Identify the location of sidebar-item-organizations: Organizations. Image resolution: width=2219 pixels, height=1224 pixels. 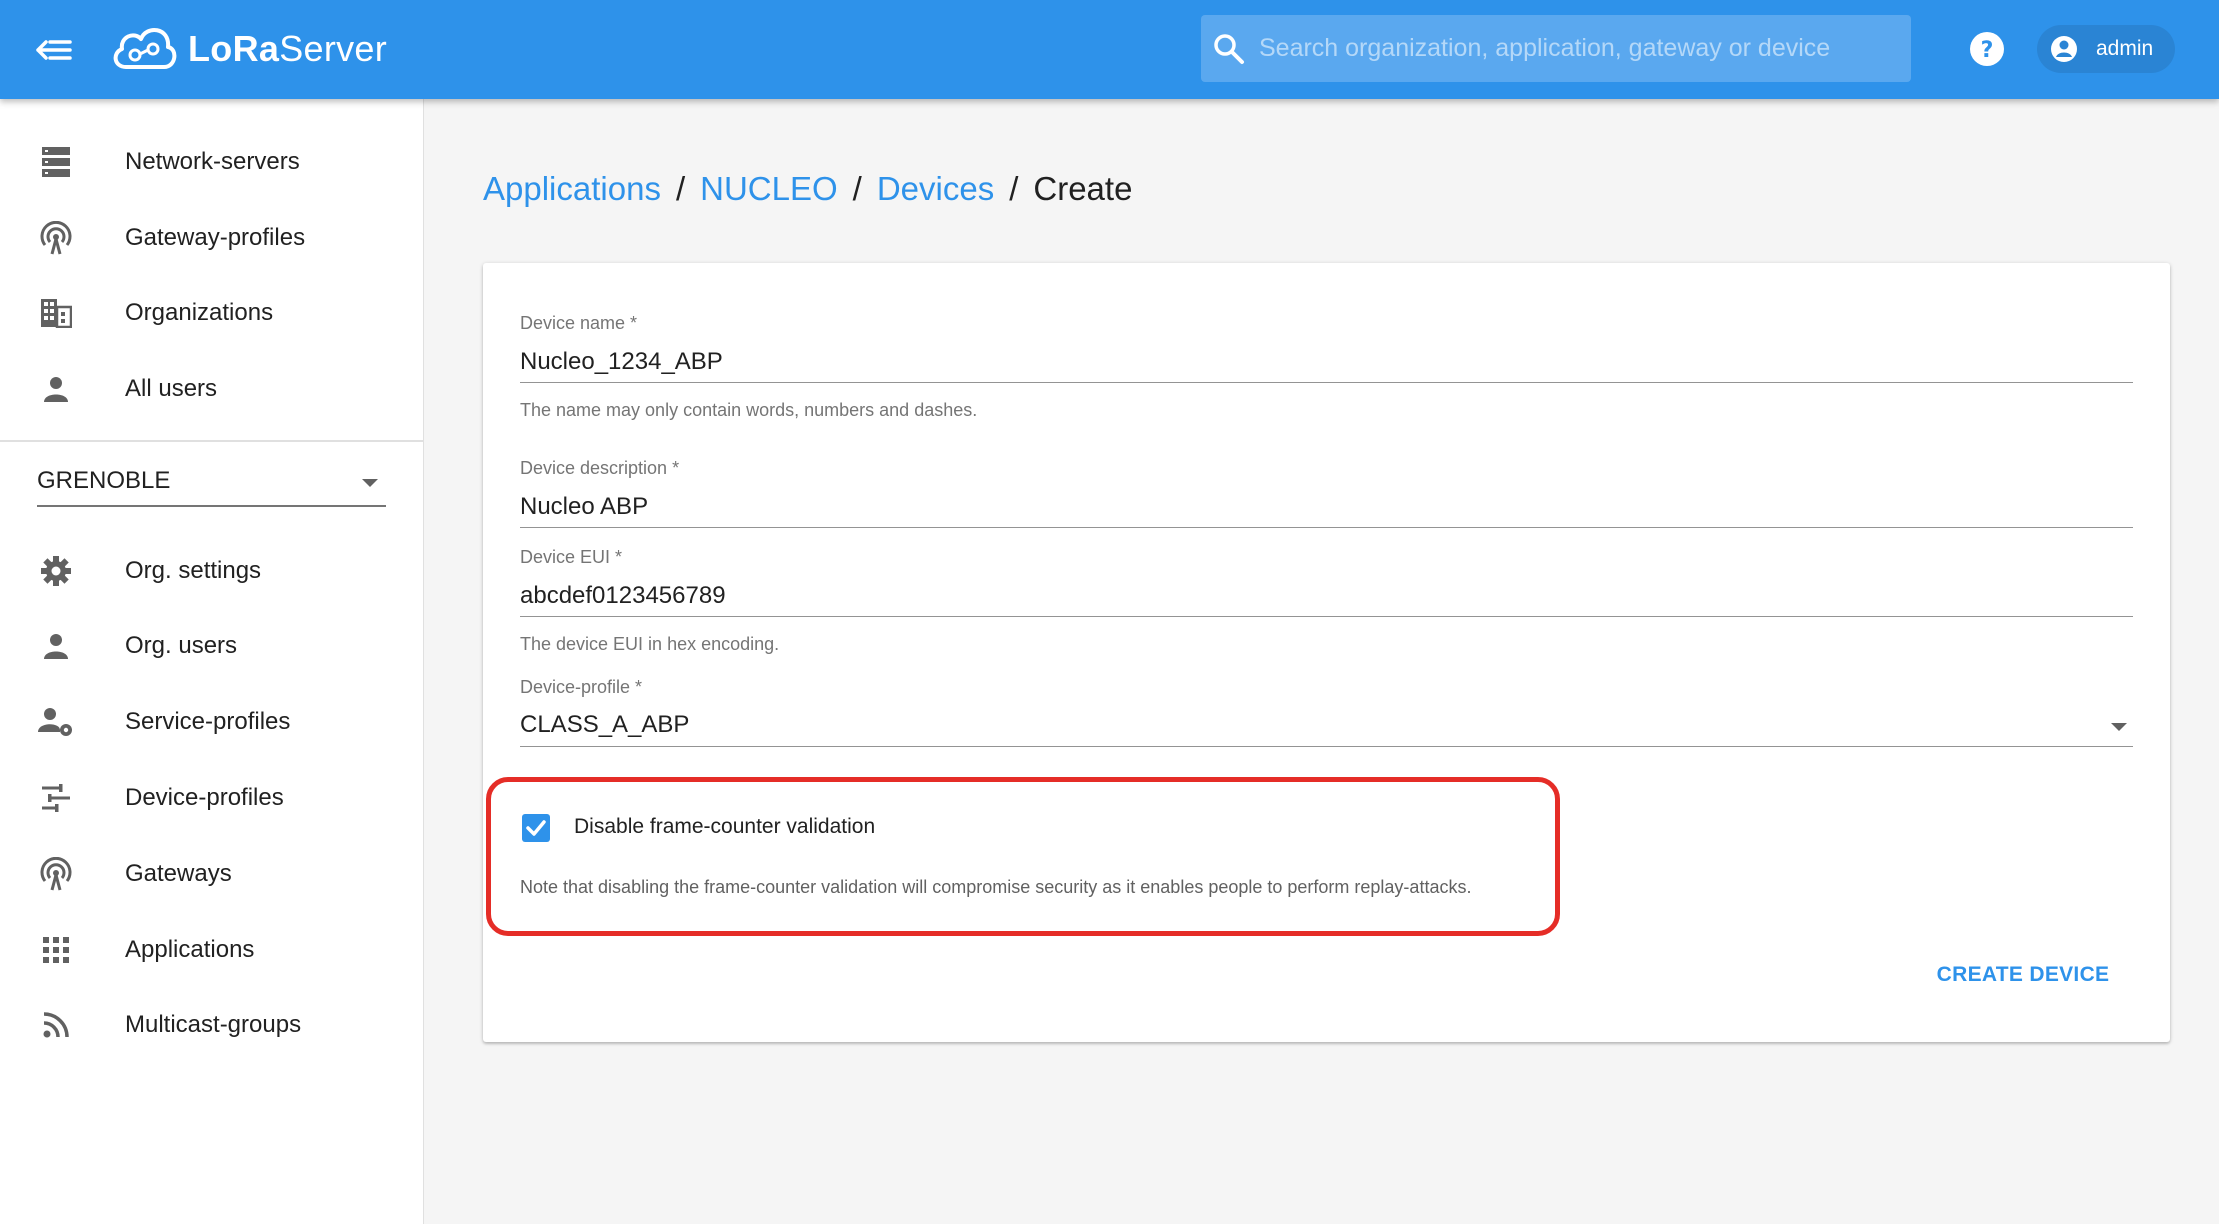
(212, 313).